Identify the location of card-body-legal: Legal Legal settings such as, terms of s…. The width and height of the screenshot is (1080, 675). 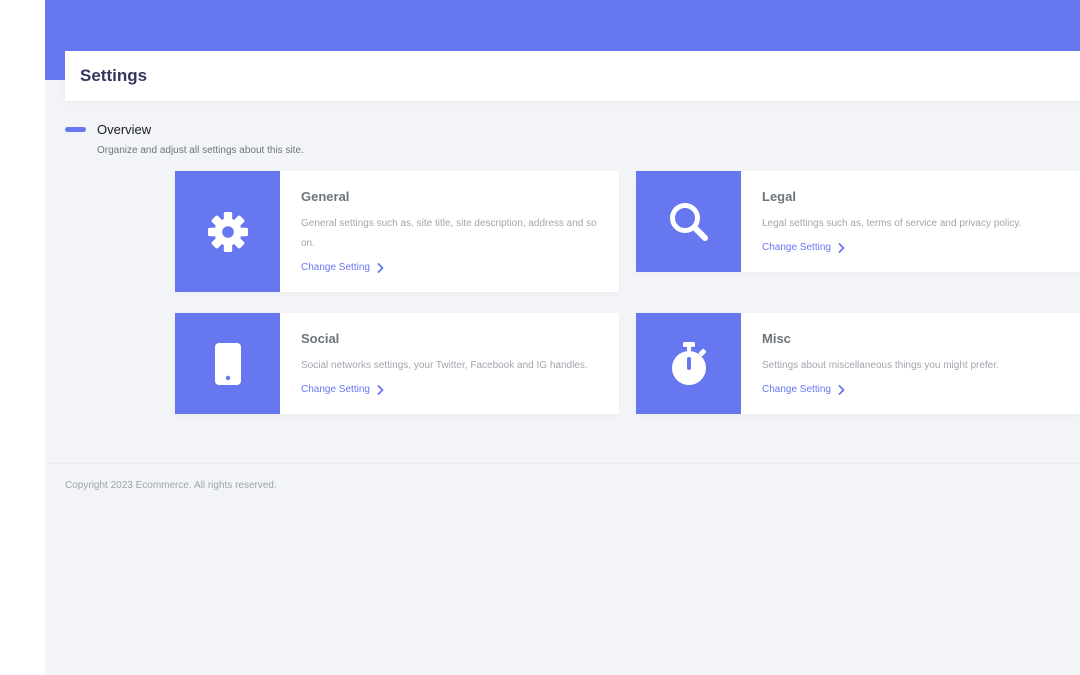
(910, 221).